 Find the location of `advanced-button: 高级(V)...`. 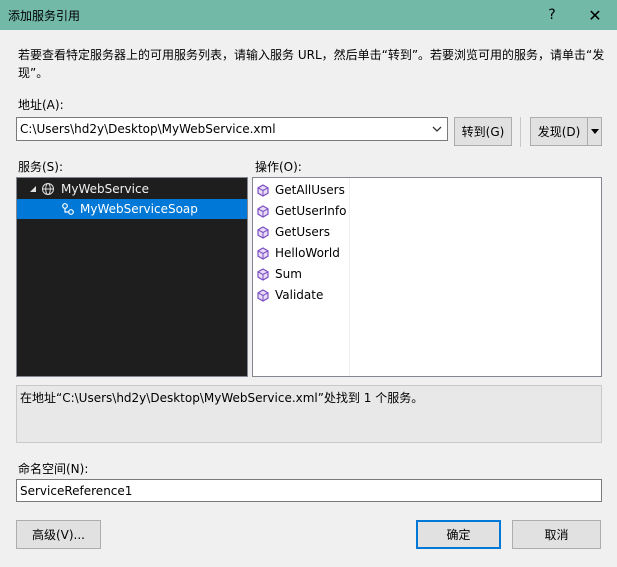

advanced-button: 高级(V)... is located at coordinates (58, 534).